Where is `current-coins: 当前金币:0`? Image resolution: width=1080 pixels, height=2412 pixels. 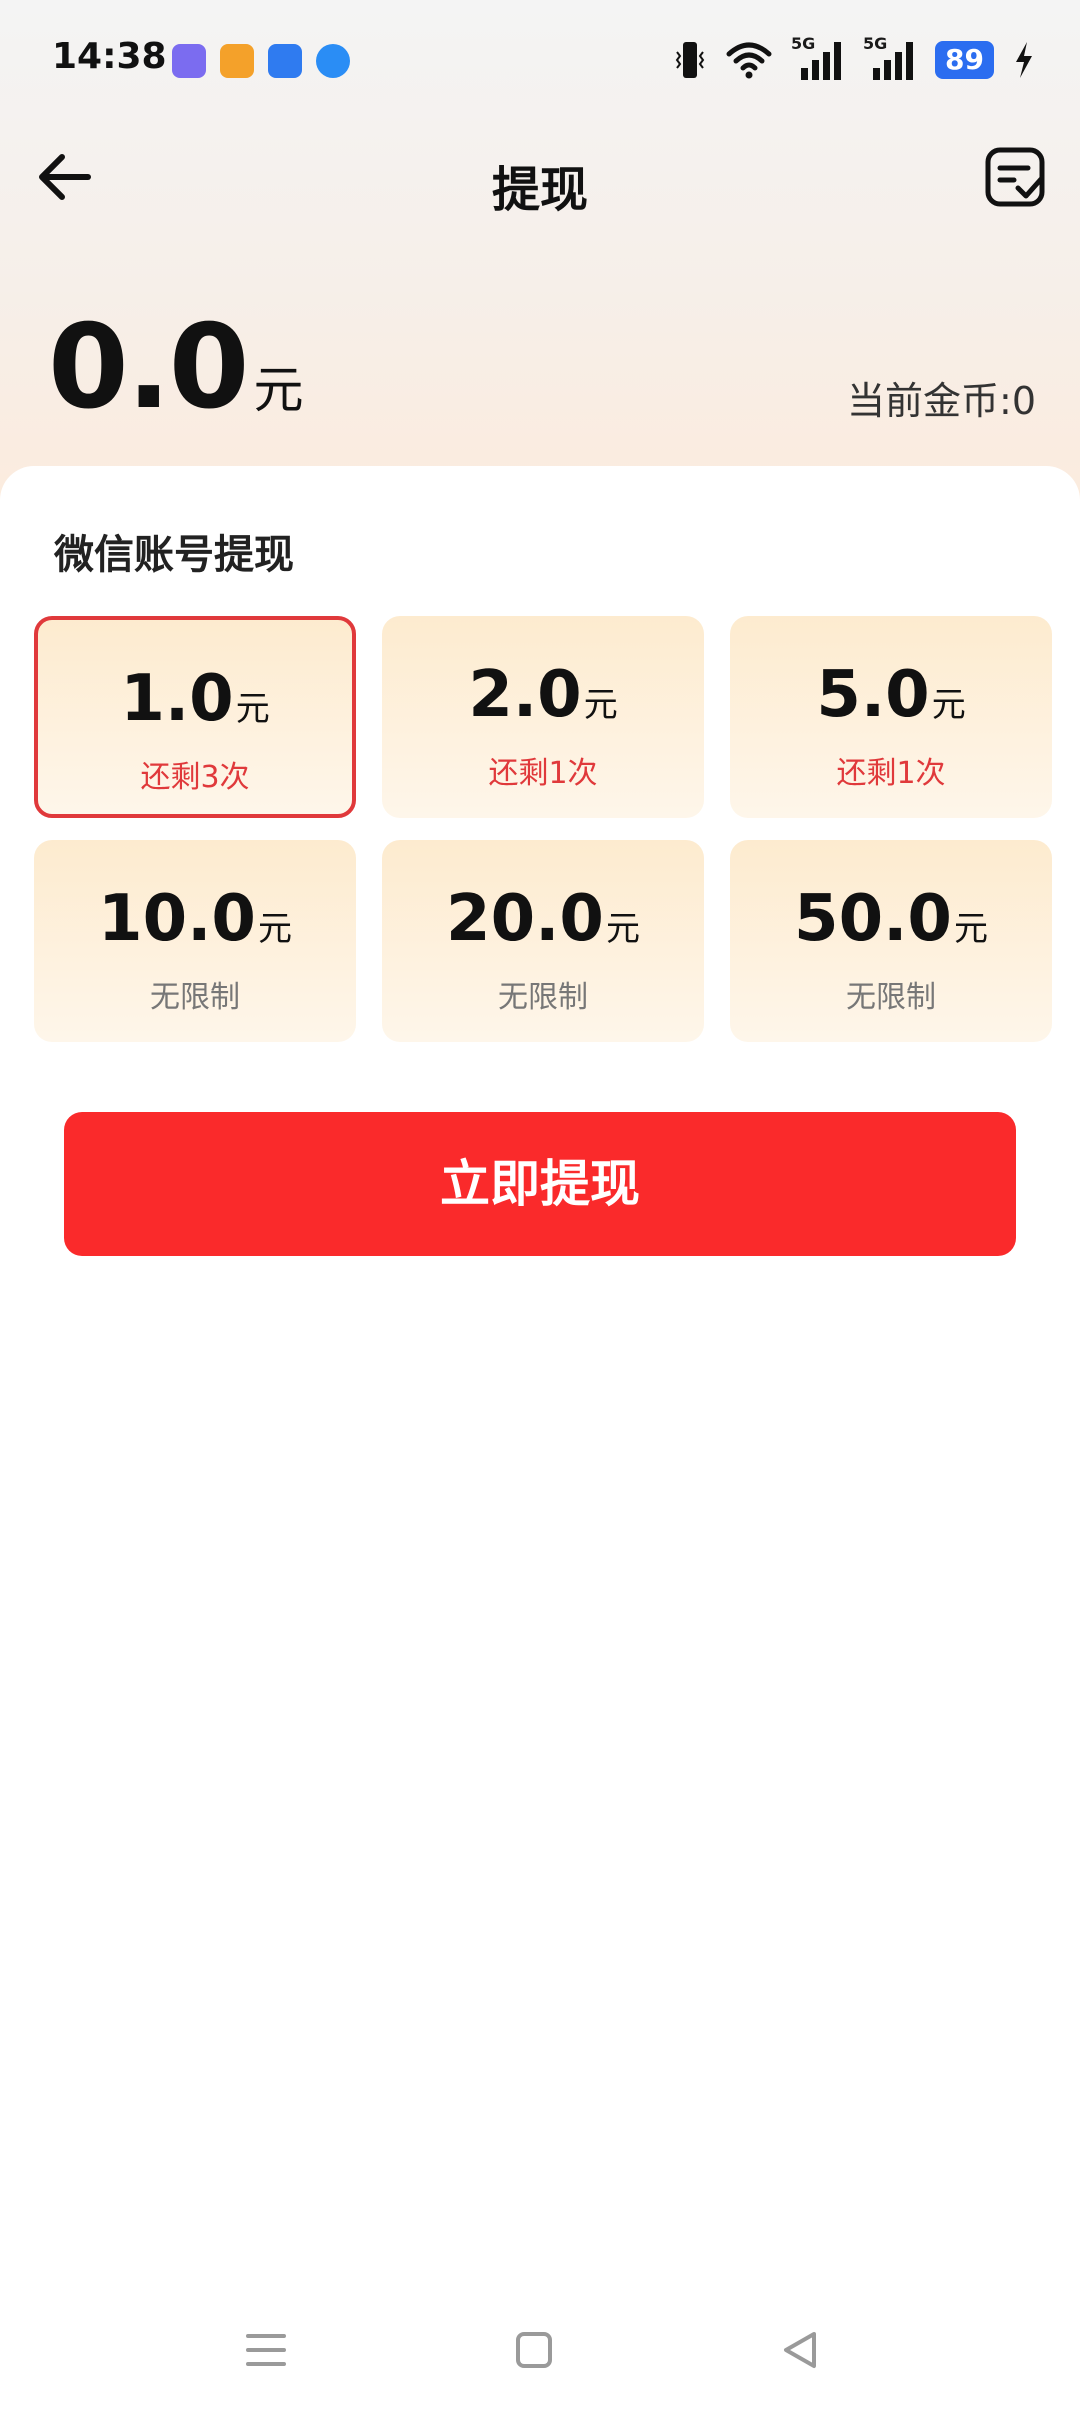
current-coins: 当前金币:0 is located at coordinates (941, 401).